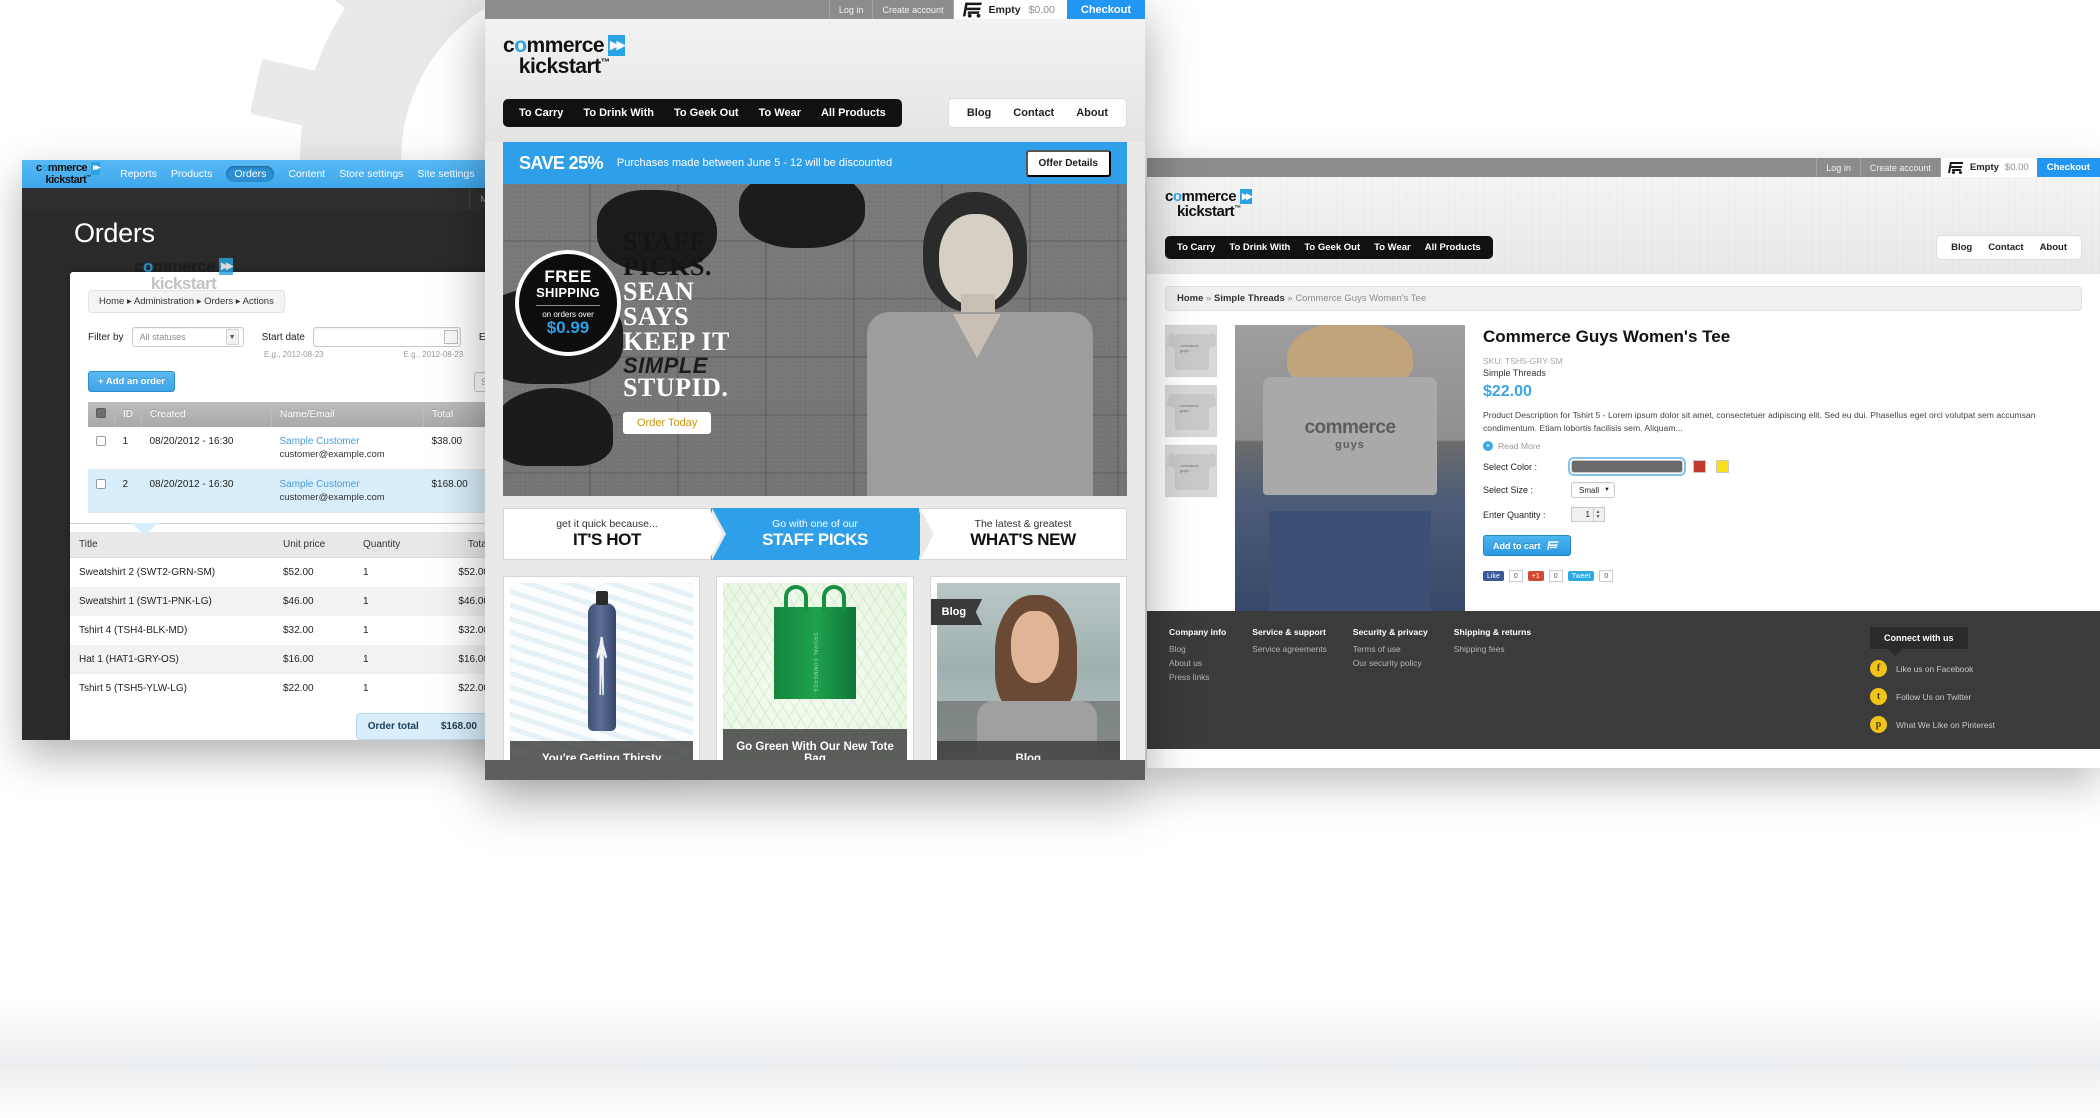  I want to click on col-name-email: Name/Email, so click(347, 414).